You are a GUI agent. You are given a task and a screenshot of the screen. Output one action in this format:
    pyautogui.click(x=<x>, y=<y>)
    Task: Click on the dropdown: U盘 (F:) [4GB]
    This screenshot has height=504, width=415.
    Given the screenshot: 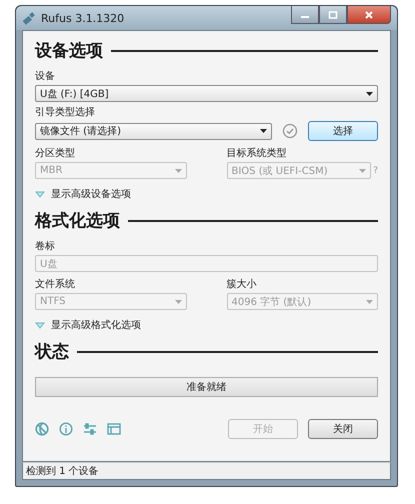 What is the action you would take?
    pyautogui.click(x=206, y=93)
    